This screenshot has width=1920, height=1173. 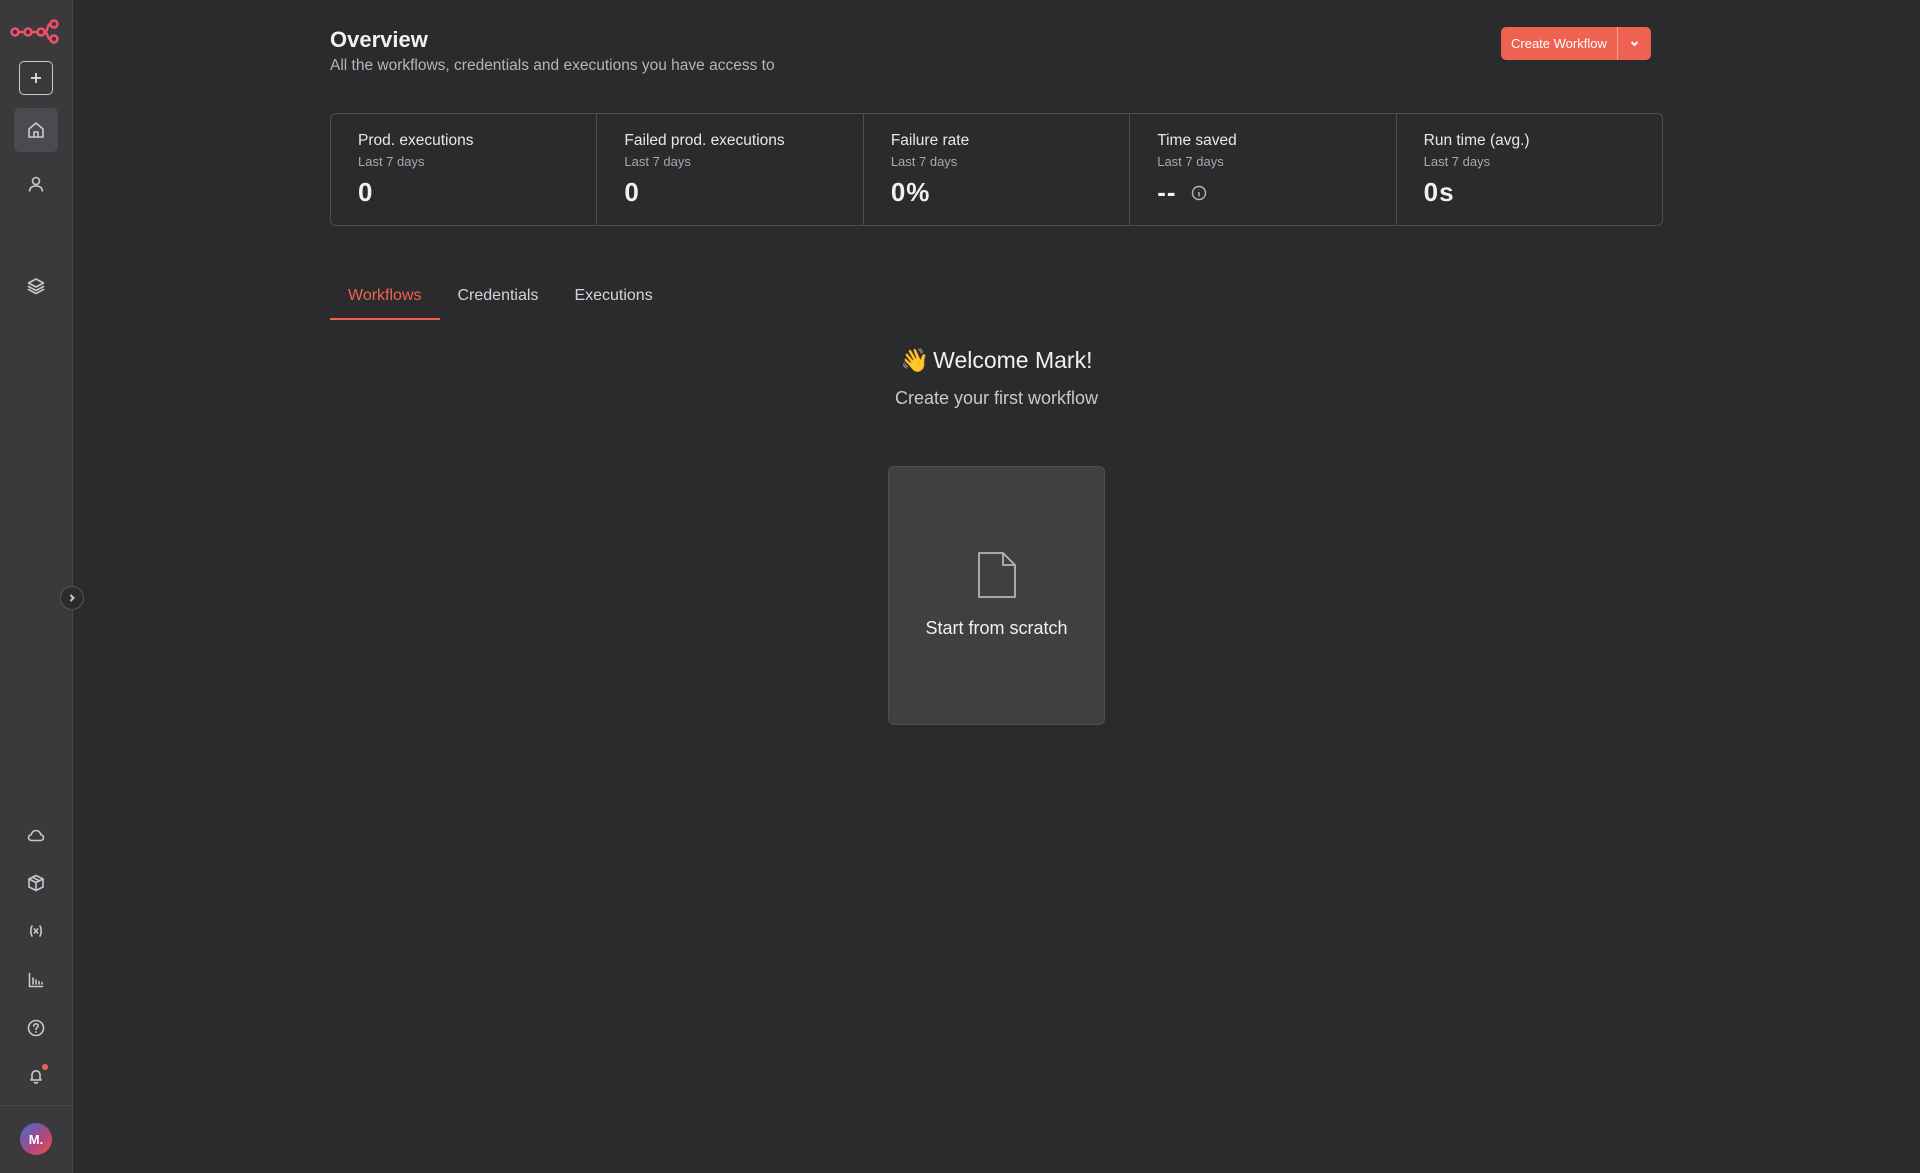 I want to click on sidebar-item-insights, so click(x=36, y=980).